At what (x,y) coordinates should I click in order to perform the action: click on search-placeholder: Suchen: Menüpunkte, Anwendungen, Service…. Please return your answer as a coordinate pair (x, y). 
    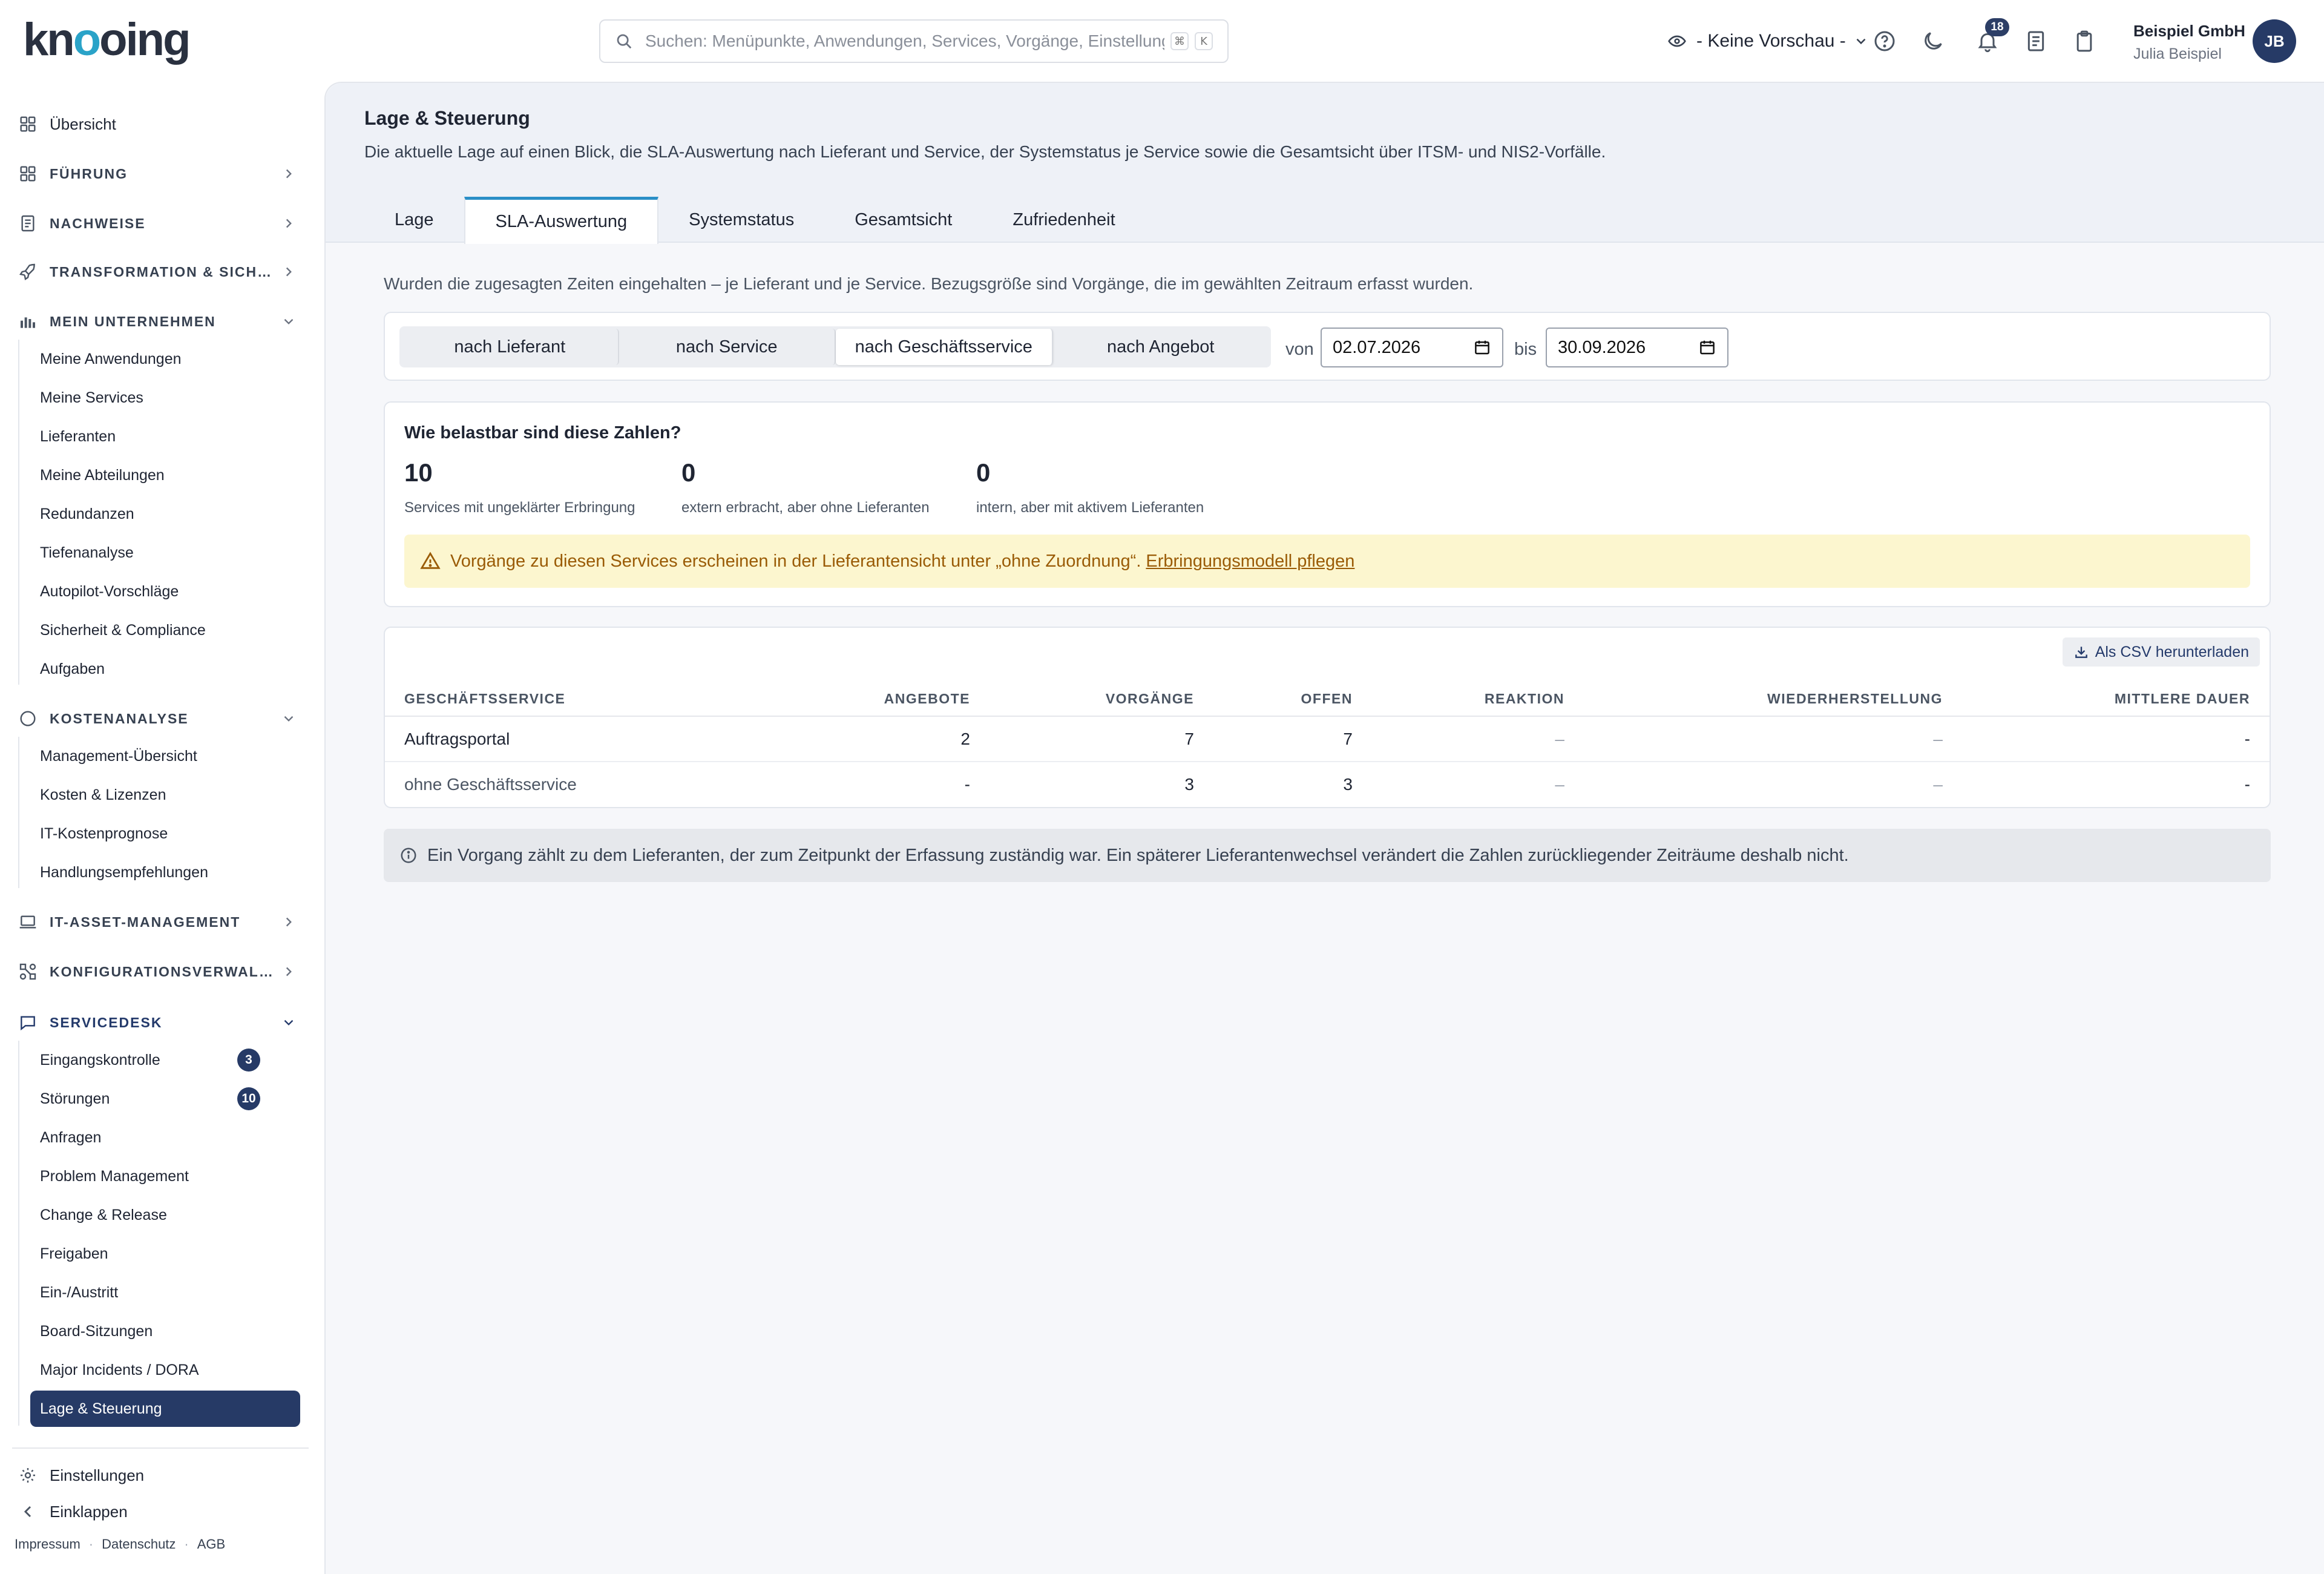
    Looking at the image, I should click on (904, 40).